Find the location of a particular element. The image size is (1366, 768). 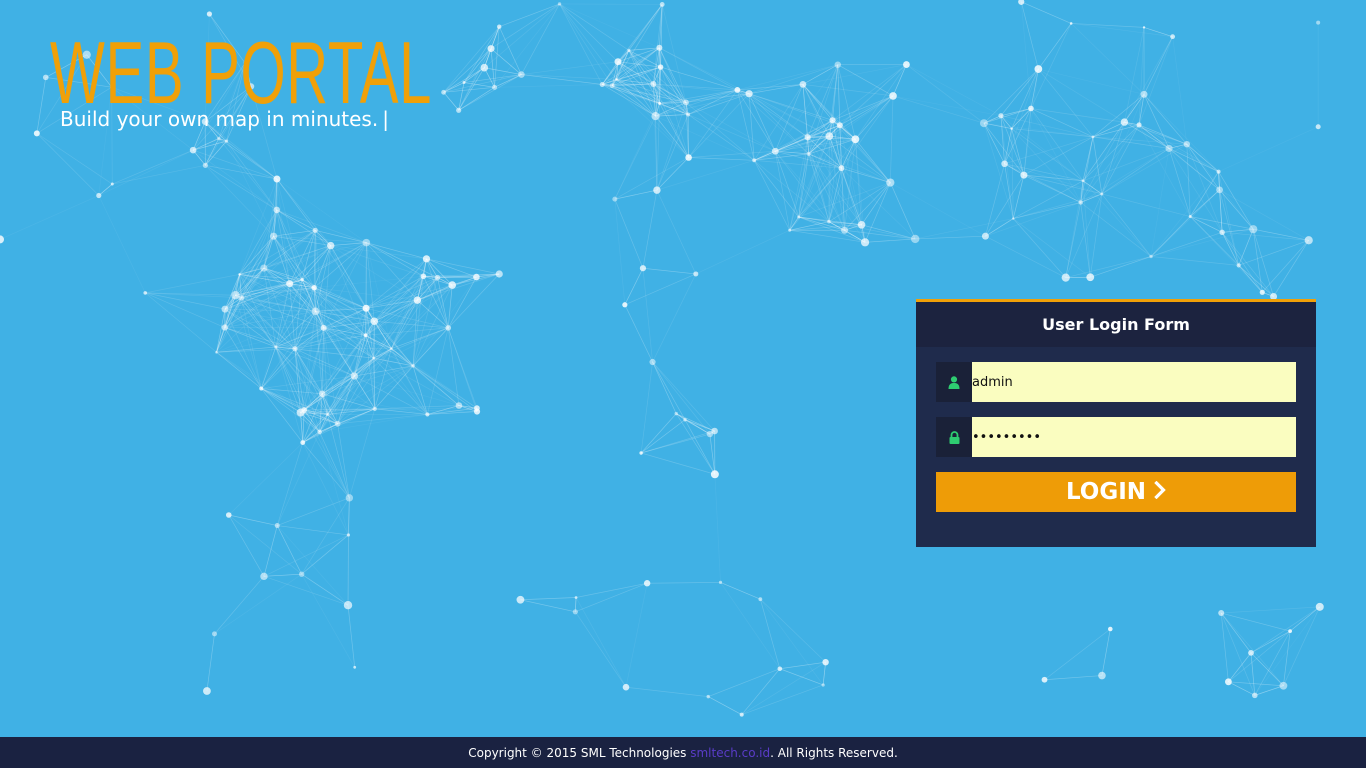

tagline-text: Build your own map in minutes. is located at coordinates (219, 119).